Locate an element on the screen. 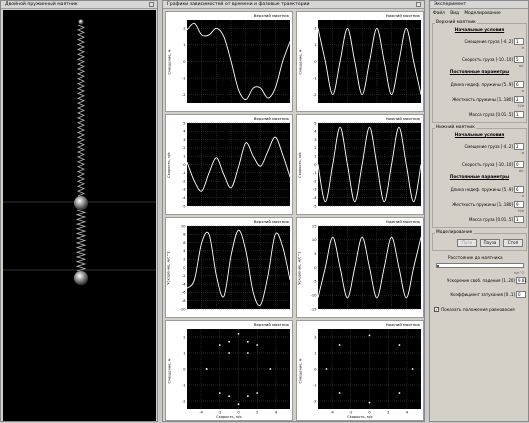 The image size is (529, 423). experiment-window-title: Эксперимент is located at coordinates (450, 4).